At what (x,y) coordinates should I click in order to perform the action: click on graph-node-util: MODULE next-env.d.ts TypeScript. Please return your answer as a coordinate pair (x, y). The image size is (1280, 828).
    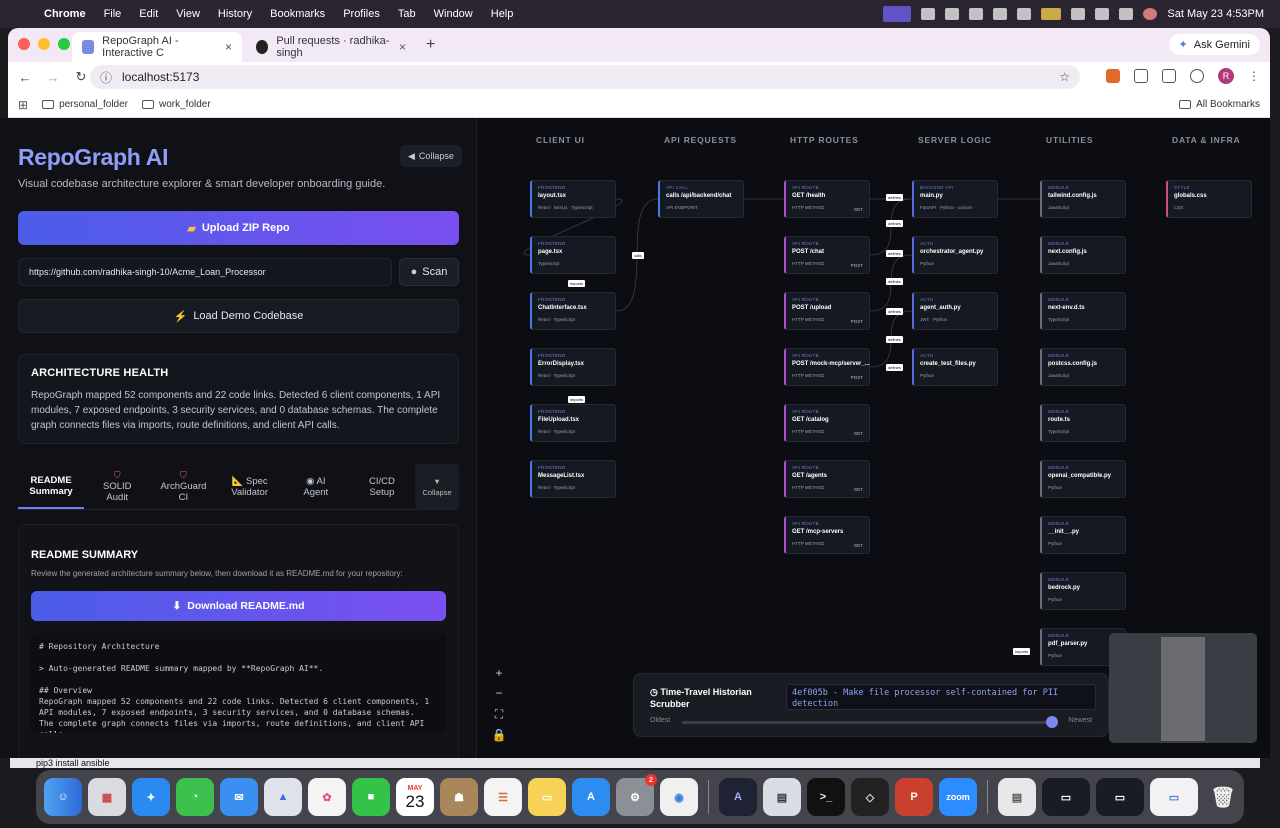
    Looking at the image, I should click on (1083, 311).